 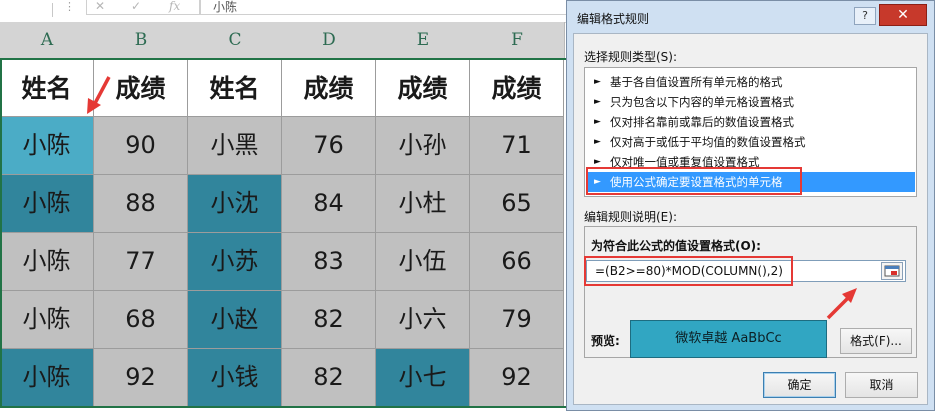 What do you see at coordinates (423, 378) in the screenshot?
I see `cell-e6: 小七` at bounding box center [423, 378].